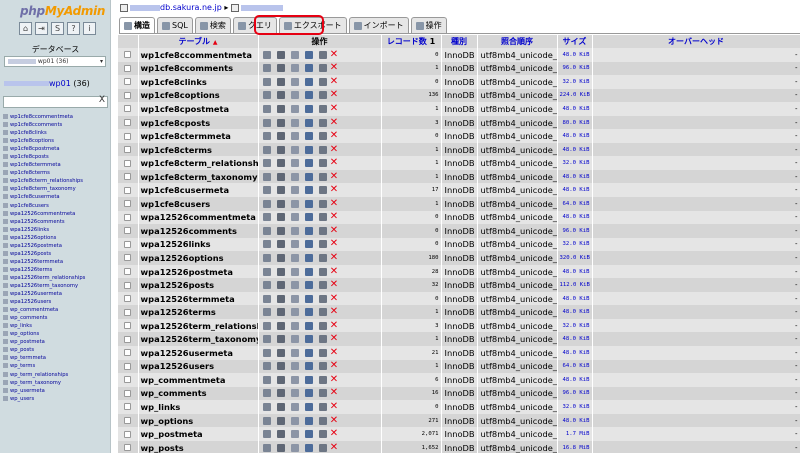 The image size is (800, 453). Describe the element at coordinates (198, 55) in the screenshot. I see `table-name: wp1cfe8ccommentmeta` at that location.